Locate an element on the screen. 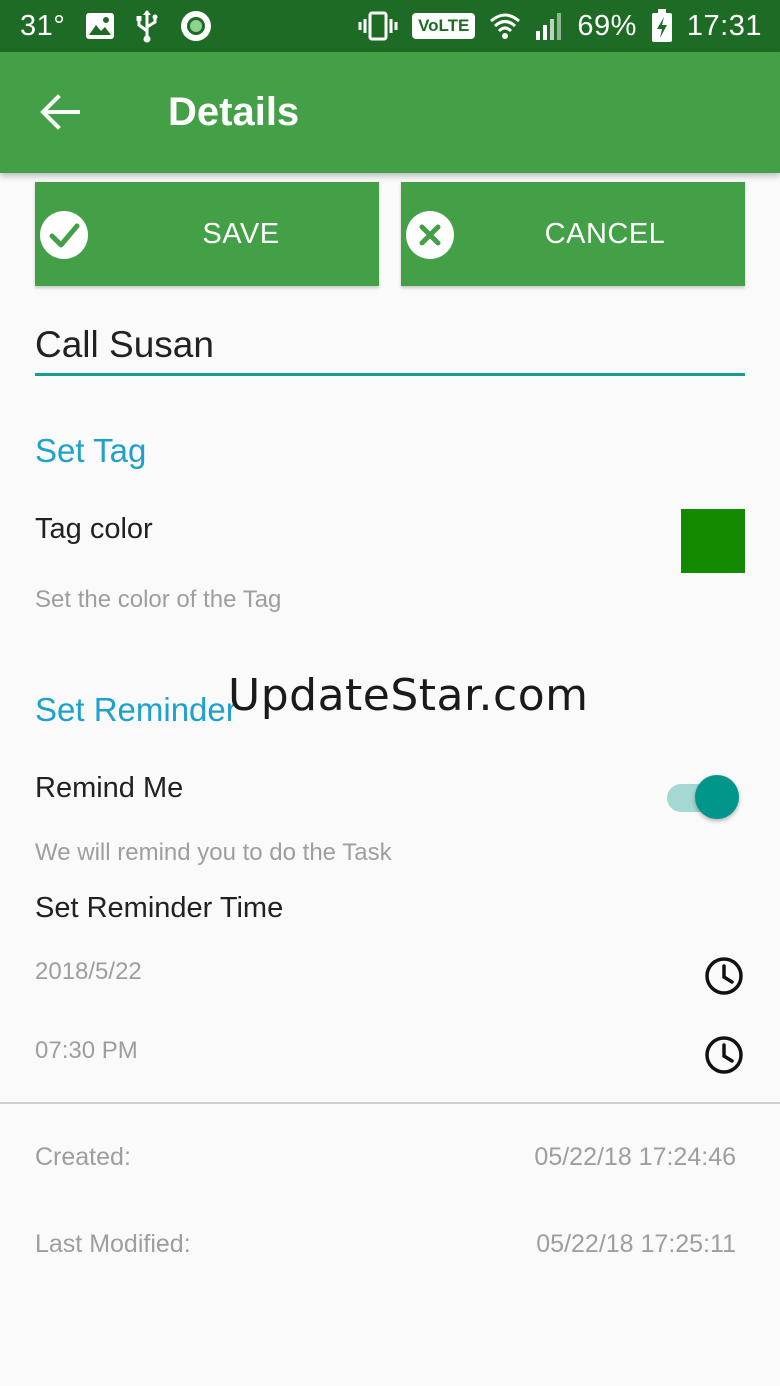 The width and height of the screenshot is (780, 1386). tag-color-summary: Set the color of the Tag is located at coordinates (158, 599).